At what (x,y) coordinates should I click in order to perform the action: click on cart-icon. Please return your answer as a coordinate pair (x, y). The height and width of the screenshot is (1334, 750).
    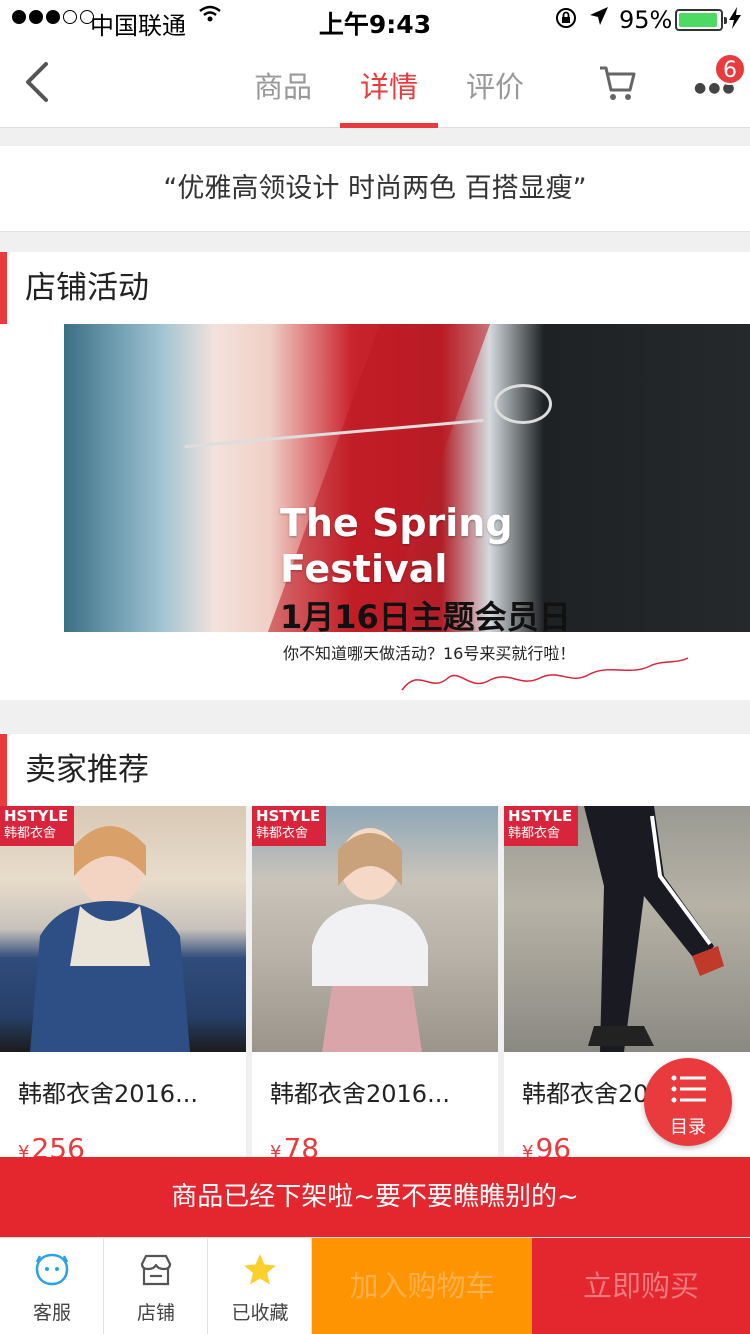
    Looking at the image, I should click on (618, 83).